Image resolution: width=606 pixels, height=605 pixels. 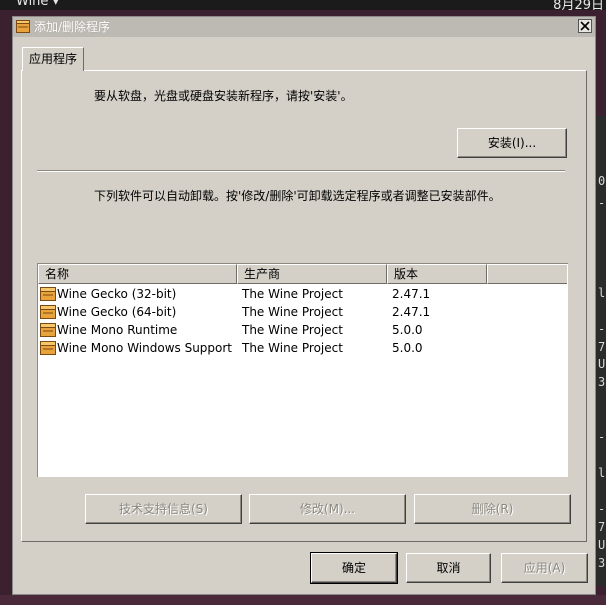 I want to click on column-header-version: 版本, so click(x=437, y=274).